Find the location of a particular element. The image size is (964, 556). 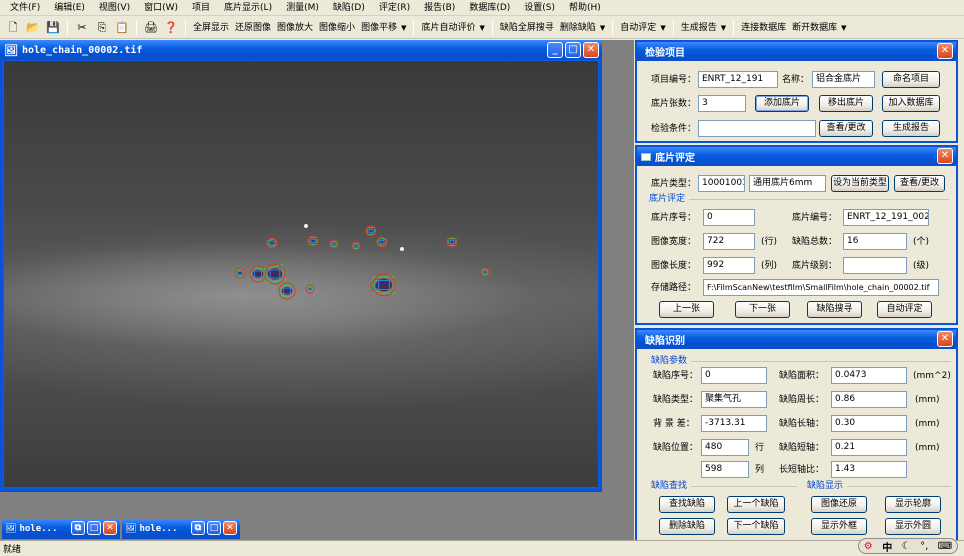

film-number-field: ENRT_12_191_002 is located at coordinates (886, 217).